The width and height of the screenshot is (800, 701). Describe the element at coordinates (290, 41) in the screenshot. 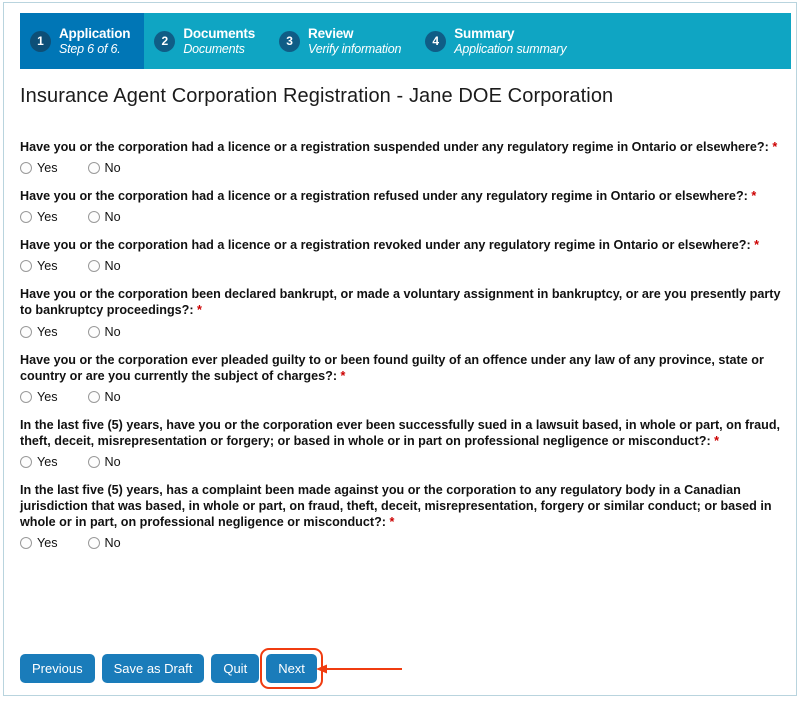

I see `step-number-badge: 3` at that location.